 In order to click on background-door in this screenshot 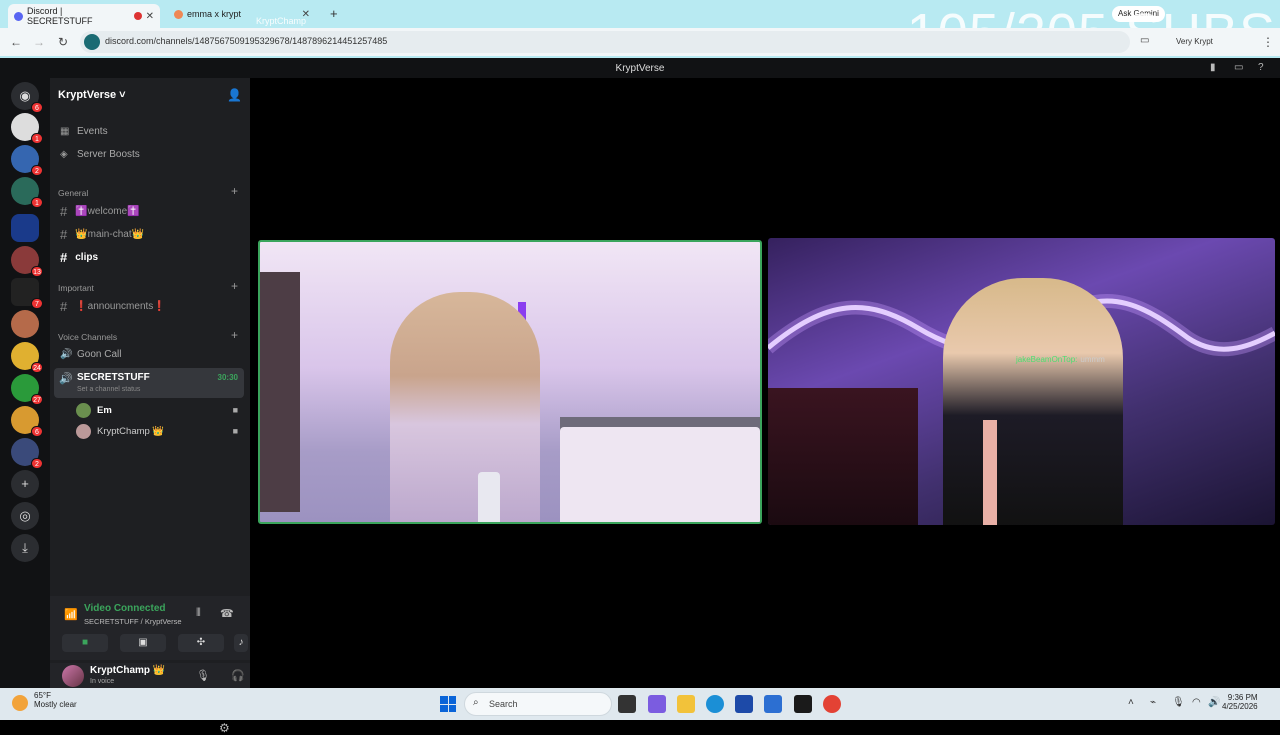, I will do `click(280, 392)`.